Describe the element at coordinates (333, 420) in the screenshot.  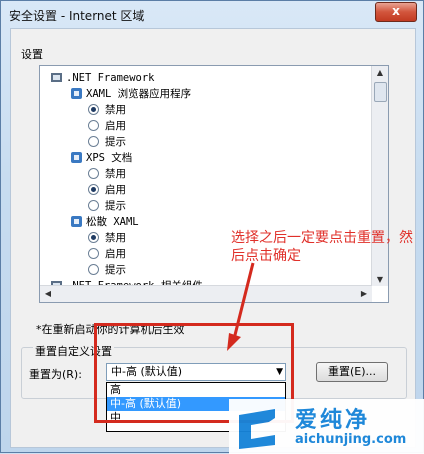
I see `watermark-name: 爱纯净` at that location.